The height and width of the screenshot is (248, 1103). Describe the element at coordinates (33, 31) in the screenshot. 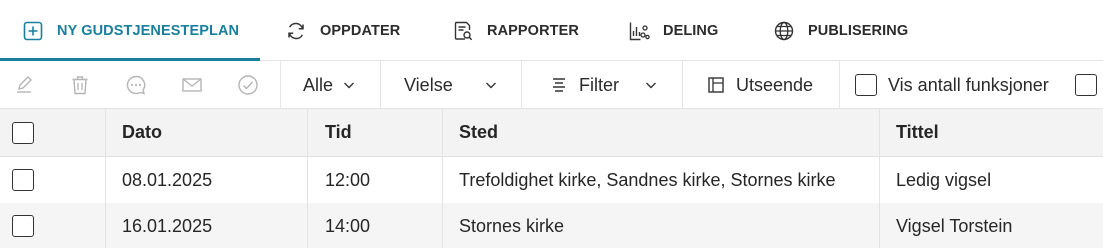

I see `plus-square-icon` at that location.